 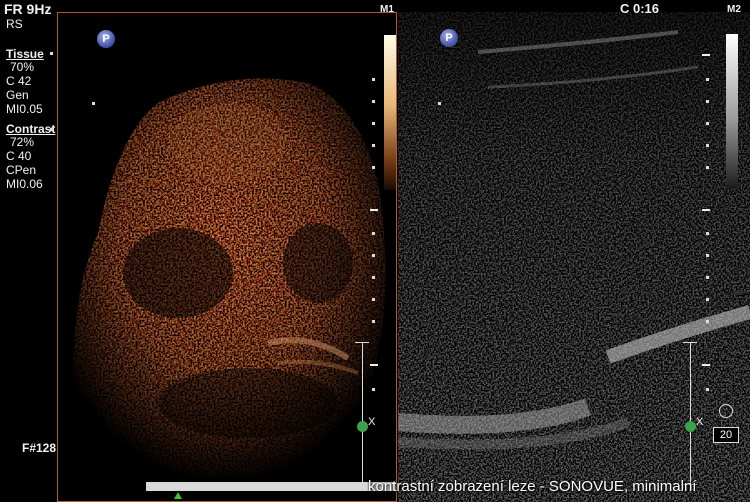 I want to click on left-measure-scale, so click(x=362, y=413).